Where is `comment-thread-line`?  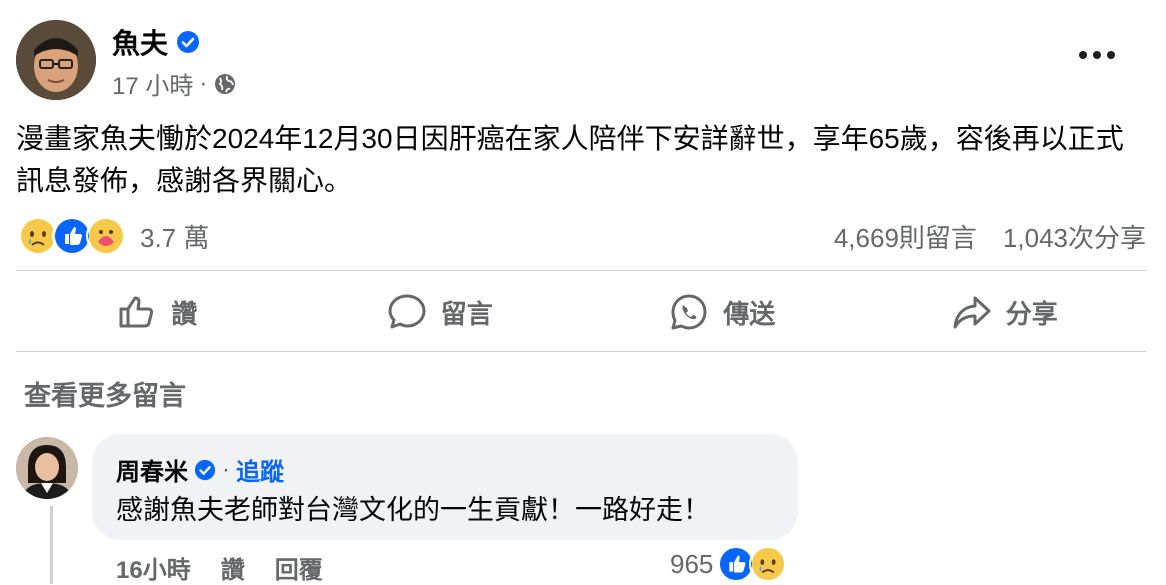 comment-thread-line is located at coordinates (51, 545).